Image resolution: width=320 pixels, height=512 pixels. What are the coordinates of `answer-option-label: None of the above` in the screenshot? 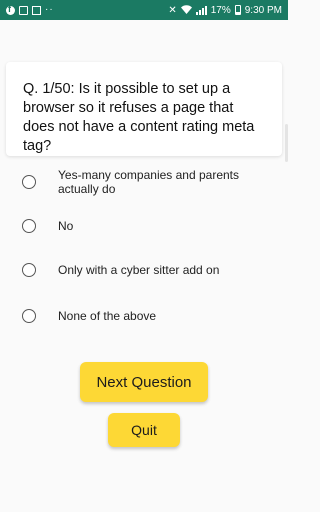 It's located at (107, 316).